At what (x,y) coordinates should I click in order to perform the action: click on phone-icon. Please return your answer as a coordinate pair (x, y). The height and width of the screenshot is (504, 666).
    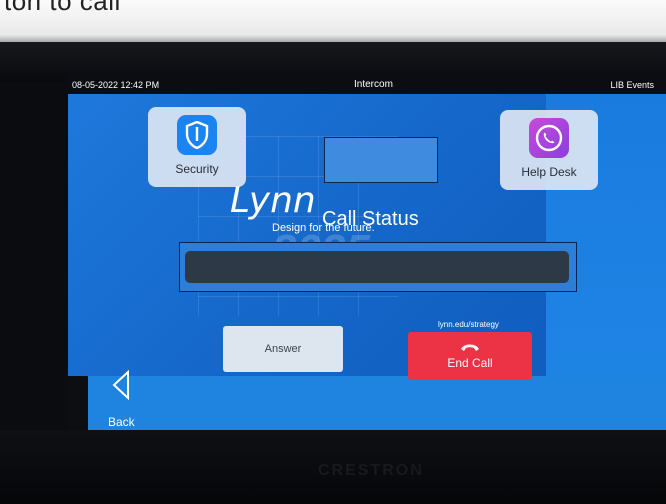
    Looking at the image, I should click on (549, 138).